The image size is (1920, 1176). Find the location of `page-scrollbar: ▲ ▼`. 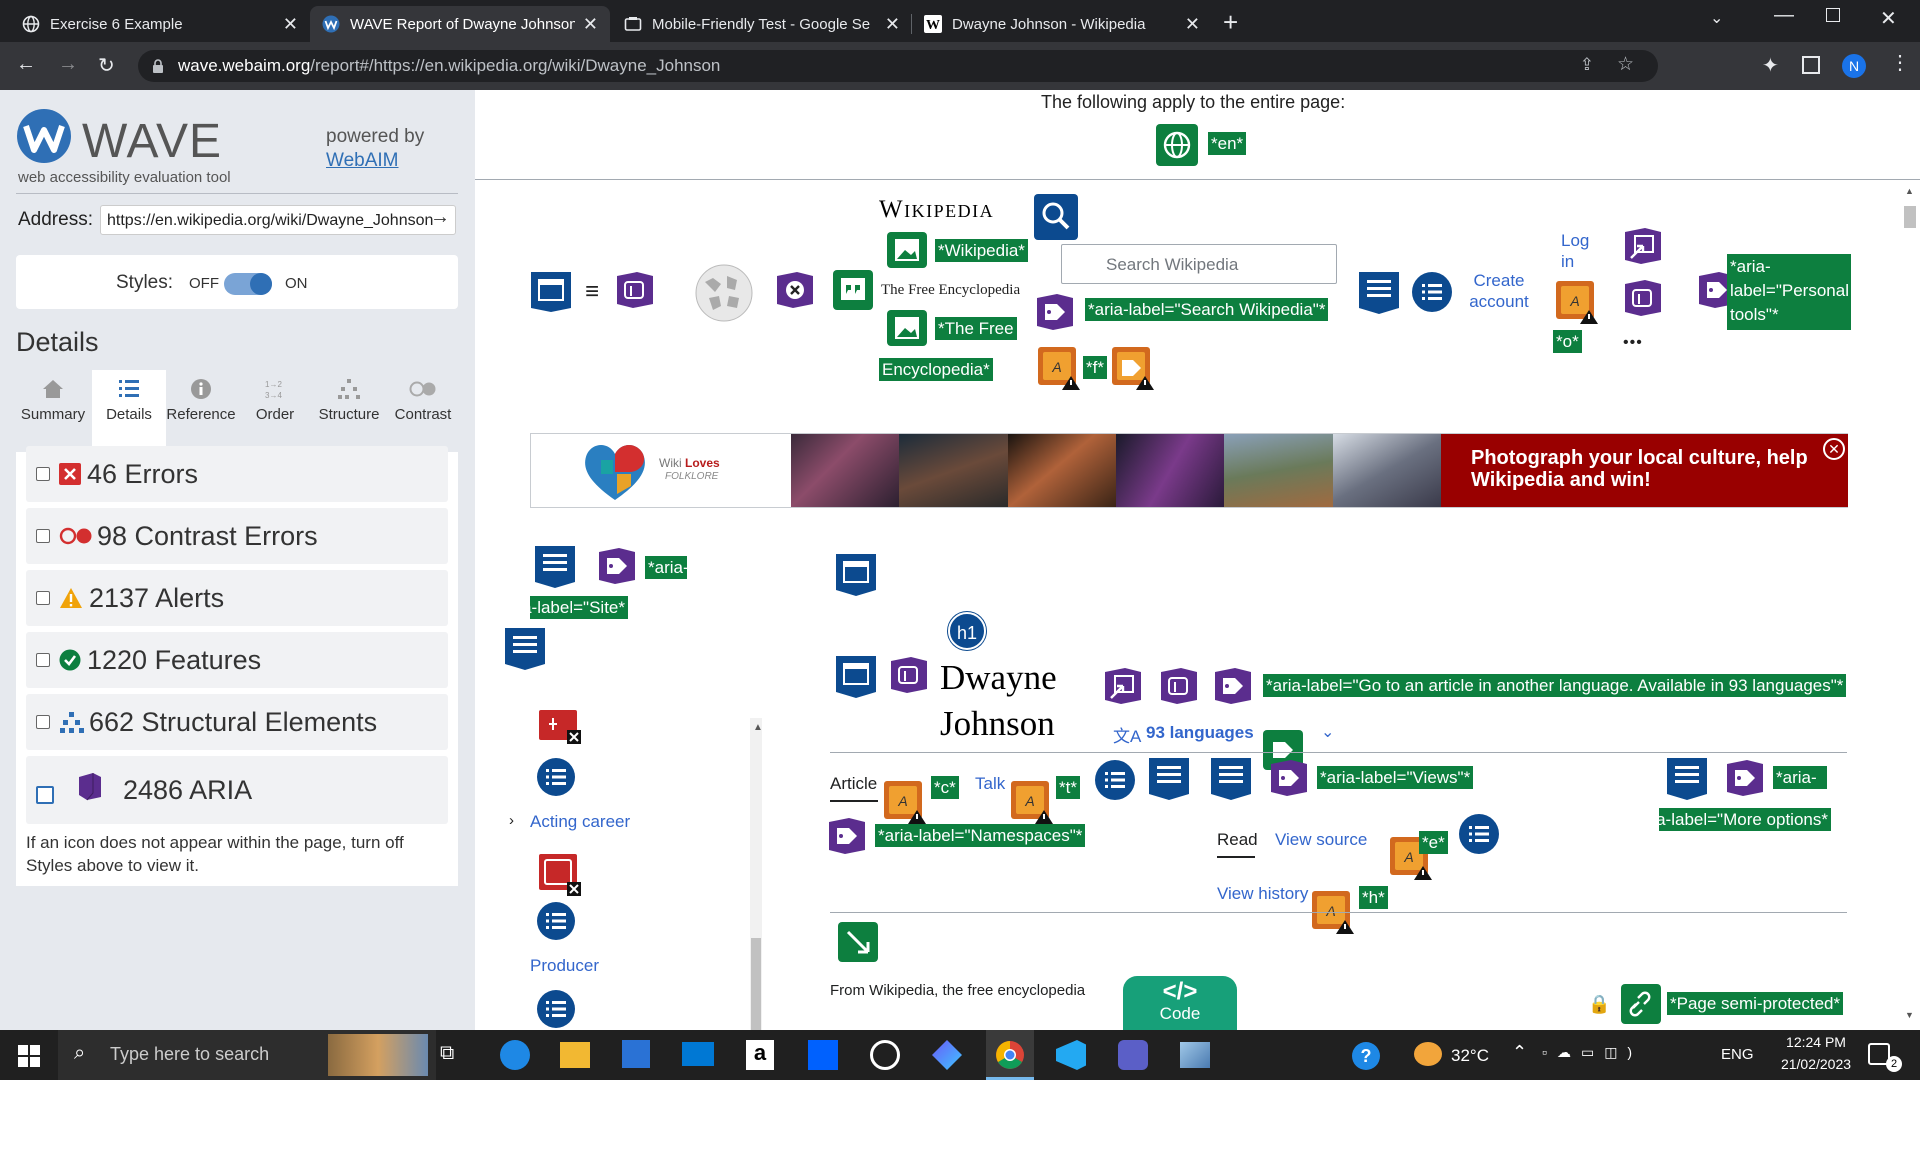

page-scrollbar: ▲ ▼ is located at coordinates (1910, 605).